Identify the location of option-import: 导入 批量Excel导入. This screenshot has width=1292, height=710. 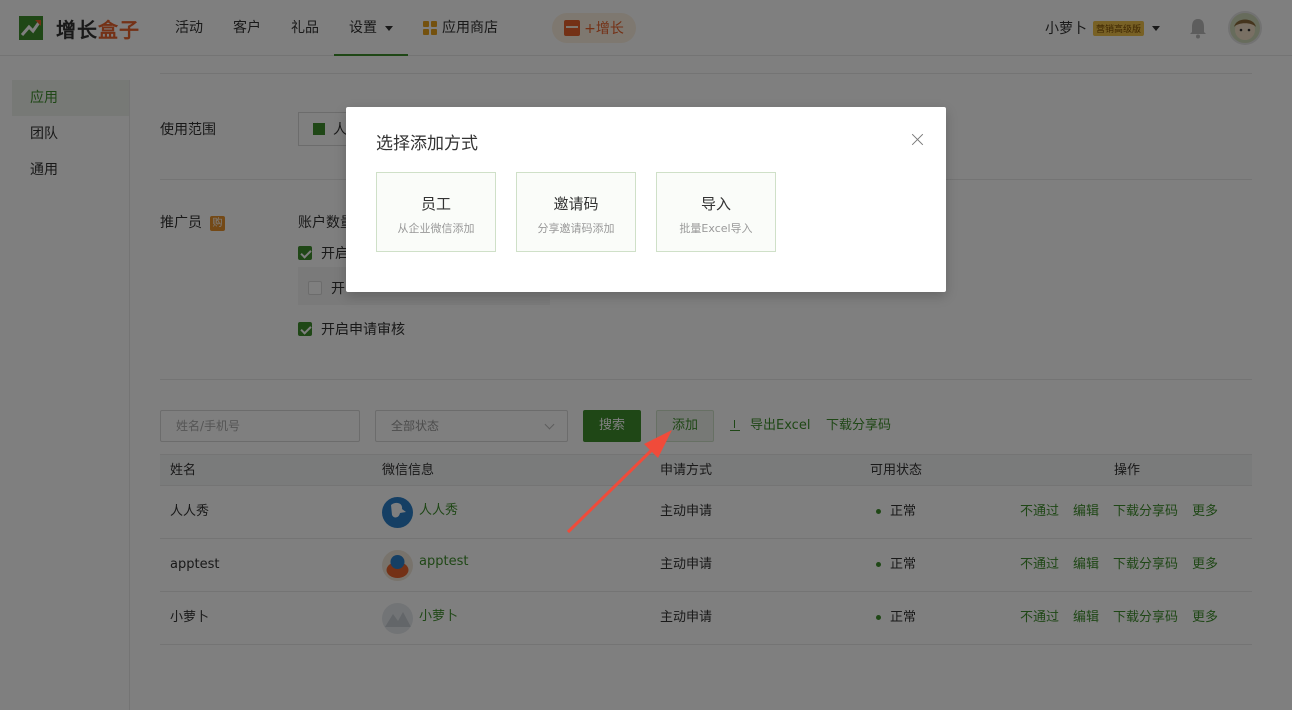
(716, 212).